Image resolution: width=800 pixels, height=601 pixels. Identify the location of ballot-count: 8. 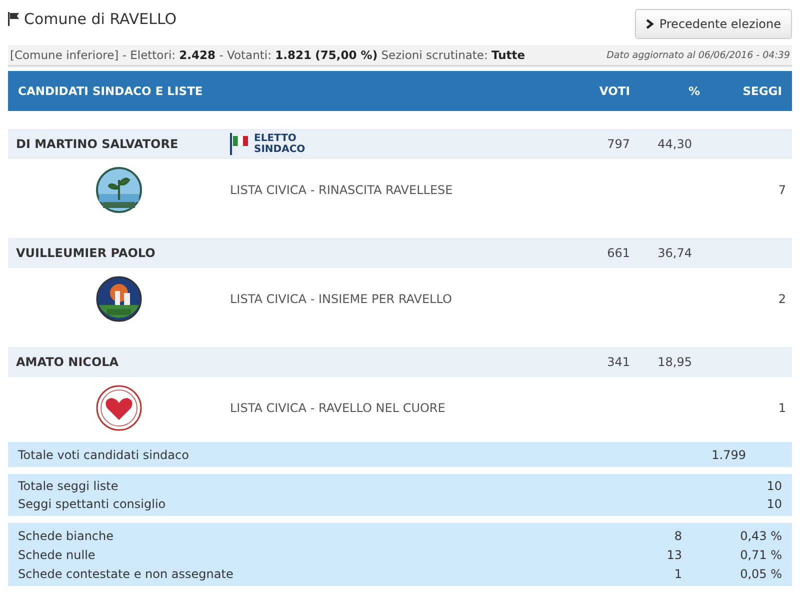
(677, 535).